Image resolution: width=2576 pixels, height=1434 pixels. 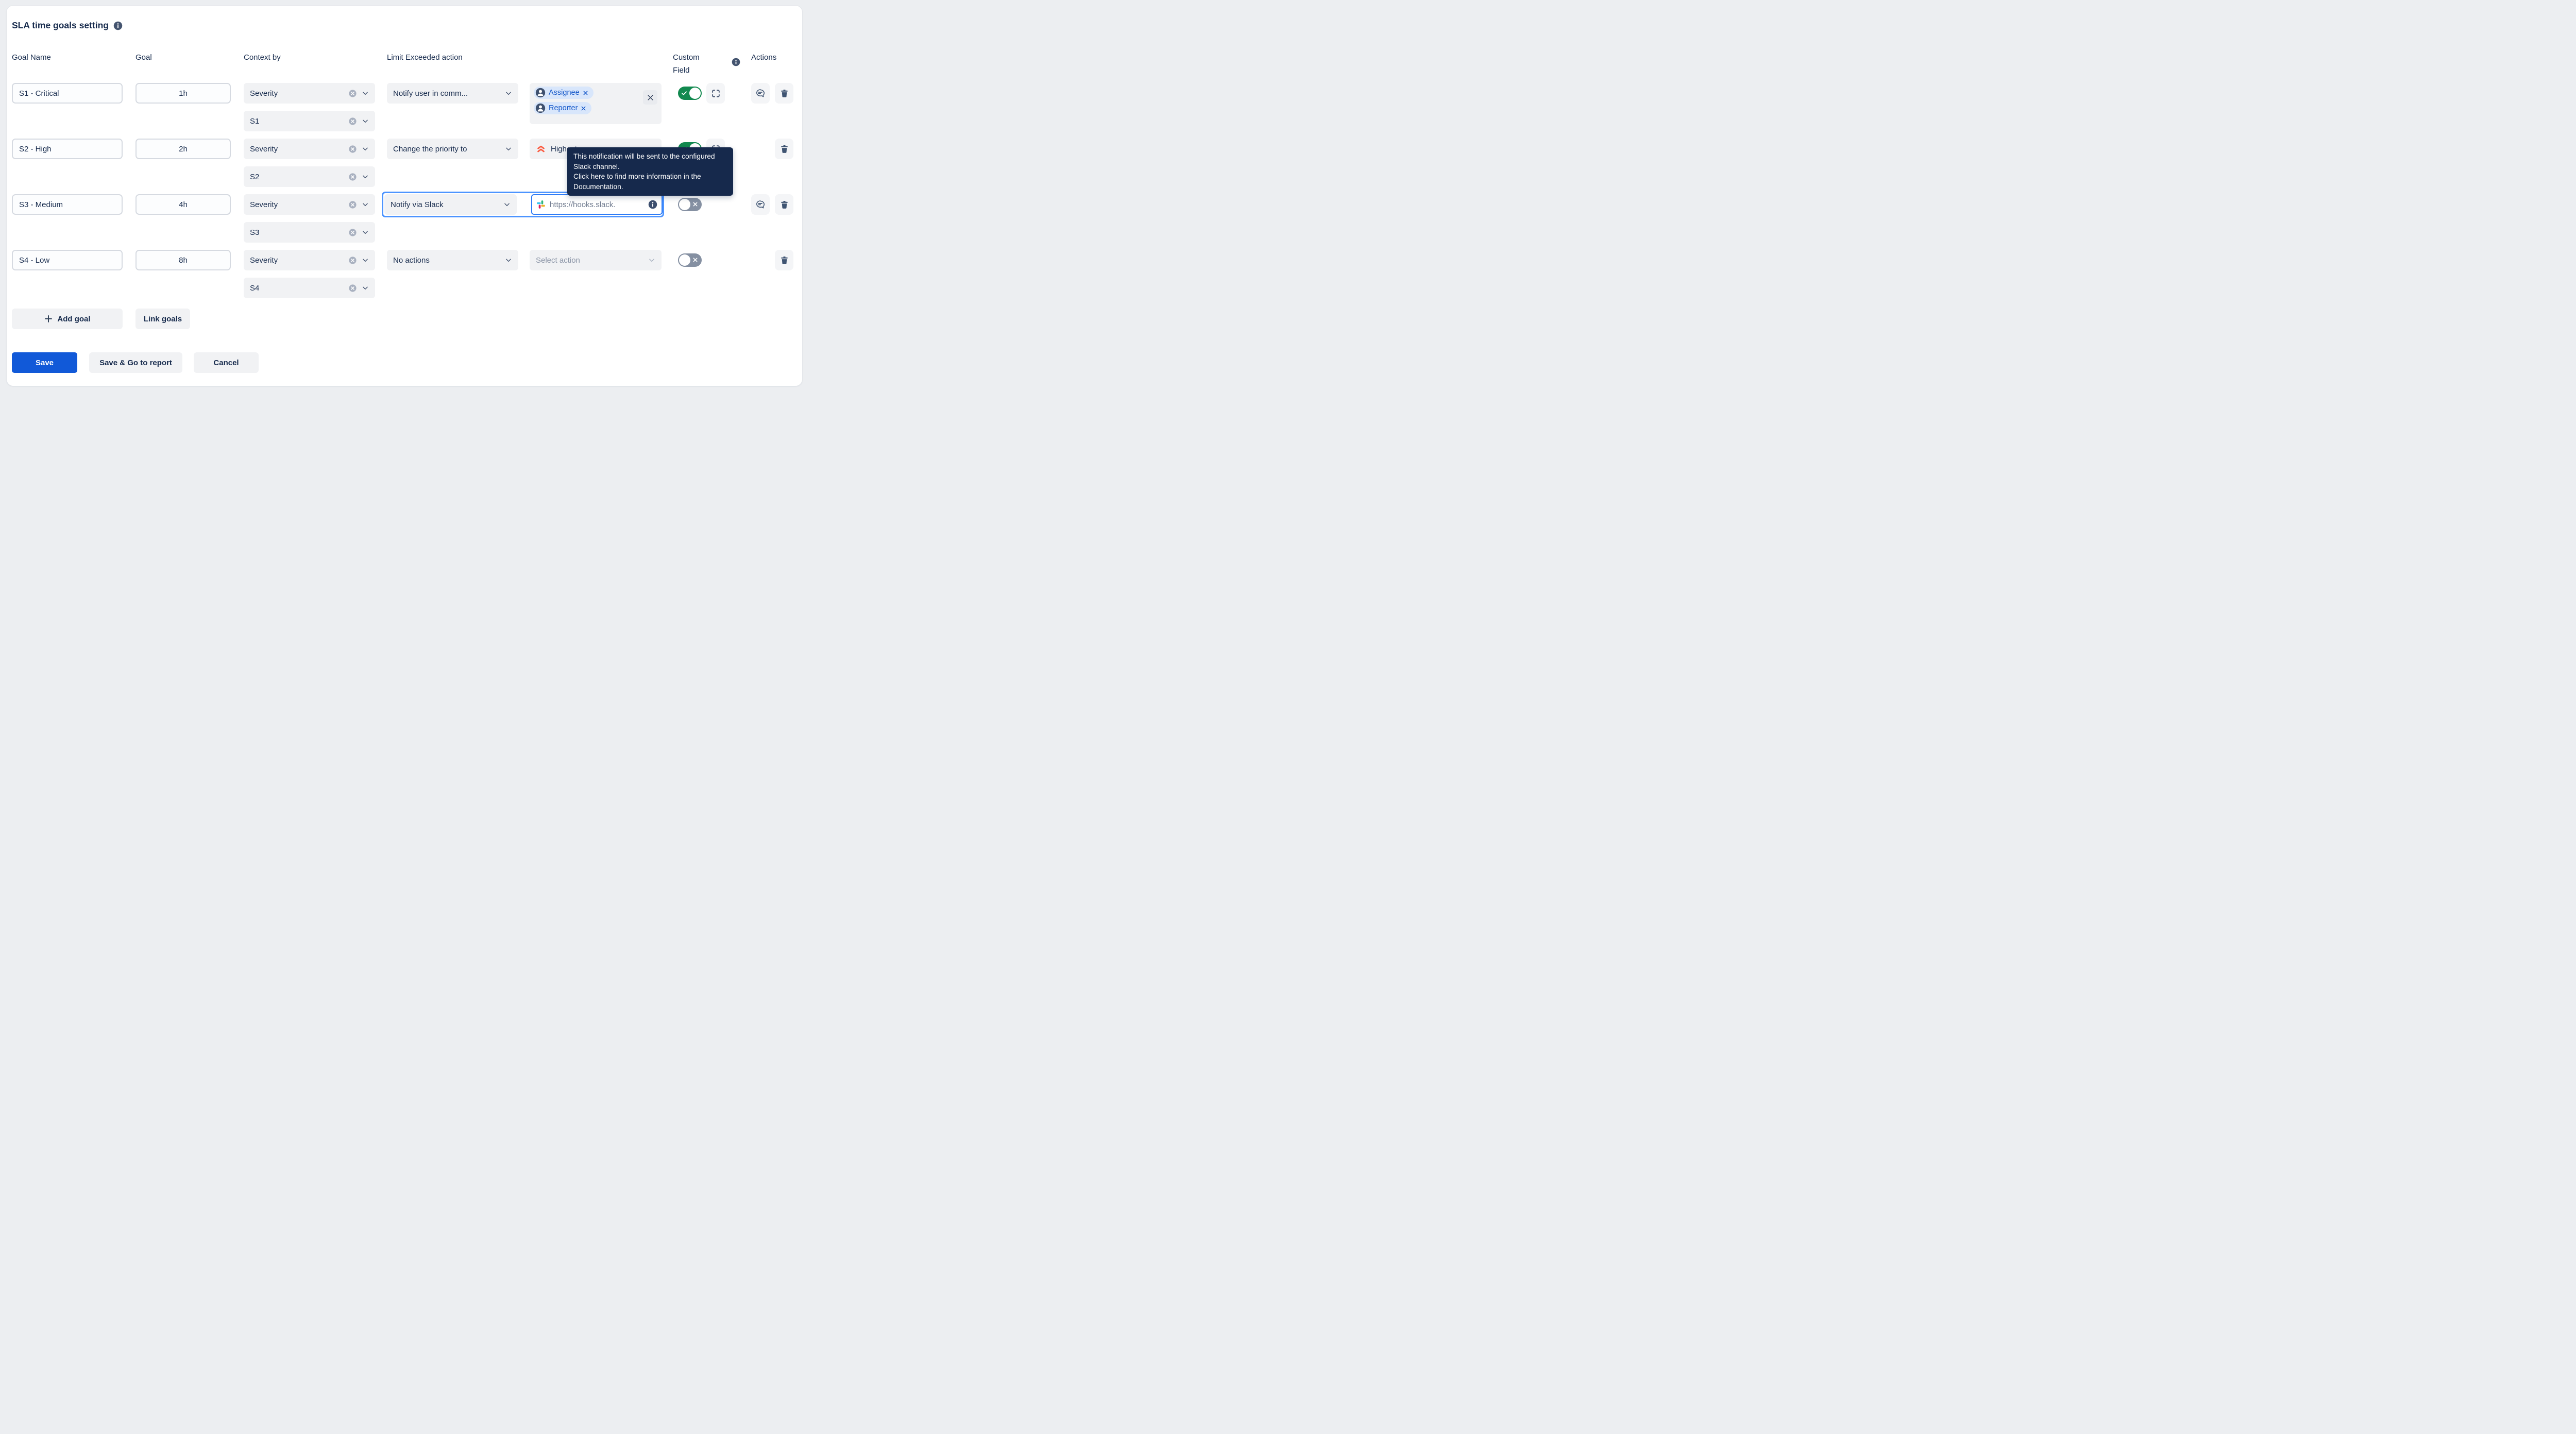 I want to click on add-goal-label: Add goal, so click(x=74, y=318).